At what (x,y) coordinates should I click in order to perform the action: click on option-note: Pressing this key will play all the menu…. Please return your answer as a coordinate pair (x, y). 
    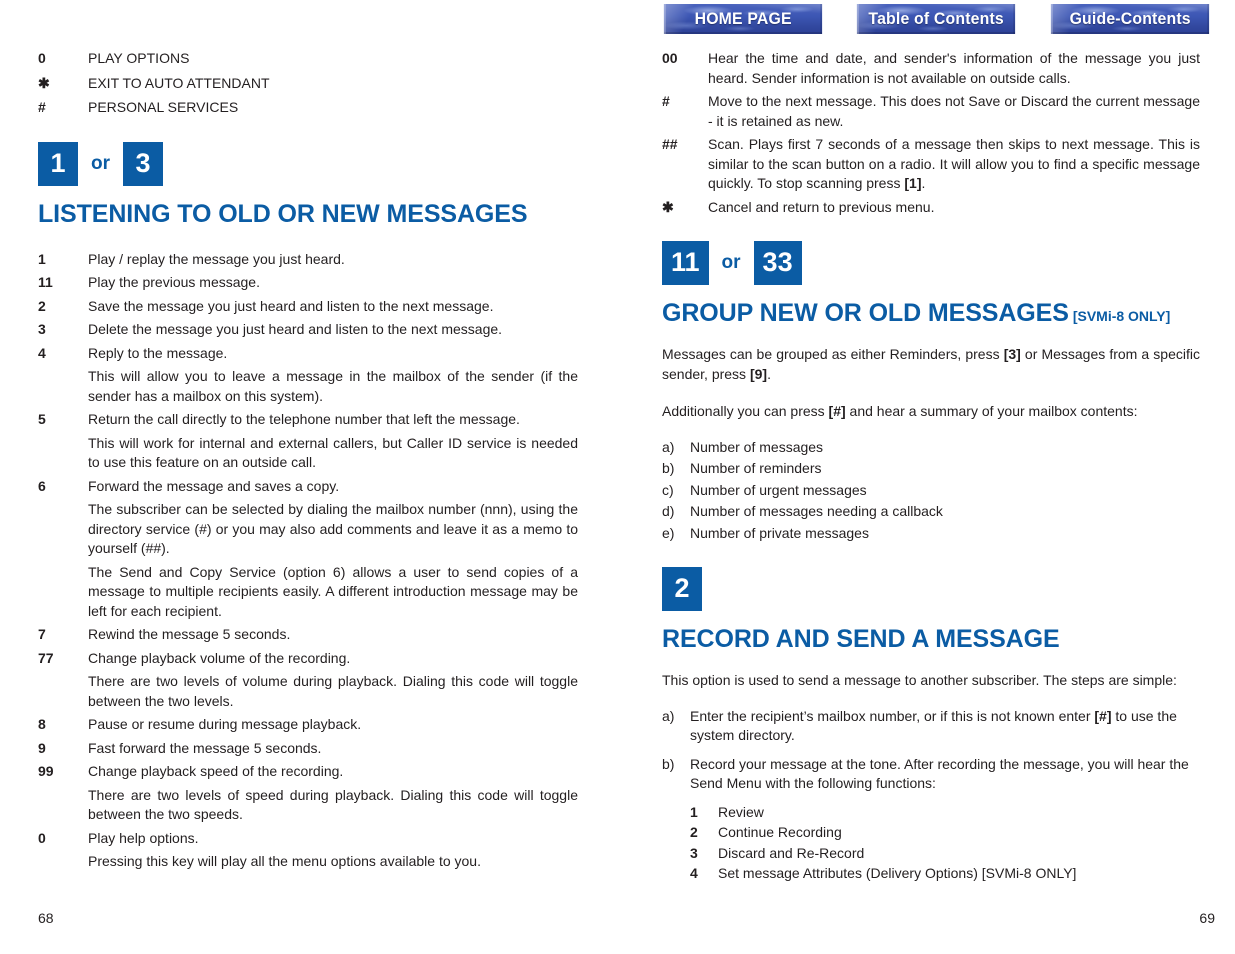
    Looking at the image, I should click on (284, 861).